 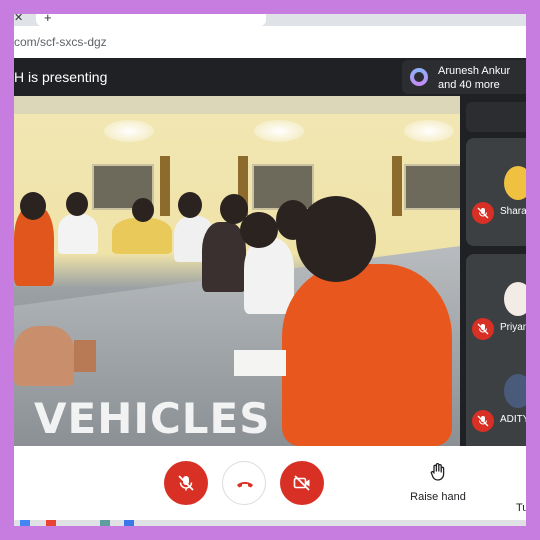 I want to click on phone, so click(x=85, y=356).